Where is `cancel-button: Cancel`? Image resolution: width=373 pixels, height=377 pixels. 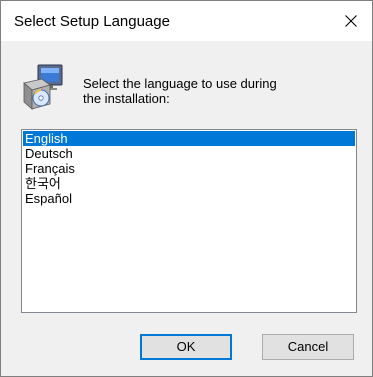
cancel-button: Cancel is located at coordinates (308, 347).